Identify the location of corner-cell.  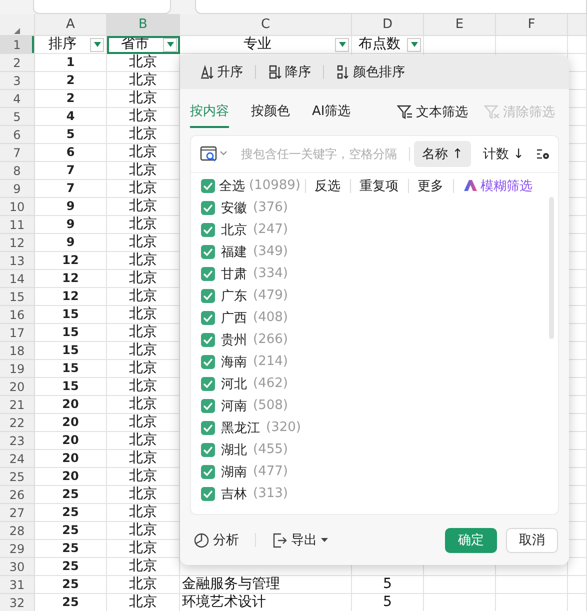
(17, 25).